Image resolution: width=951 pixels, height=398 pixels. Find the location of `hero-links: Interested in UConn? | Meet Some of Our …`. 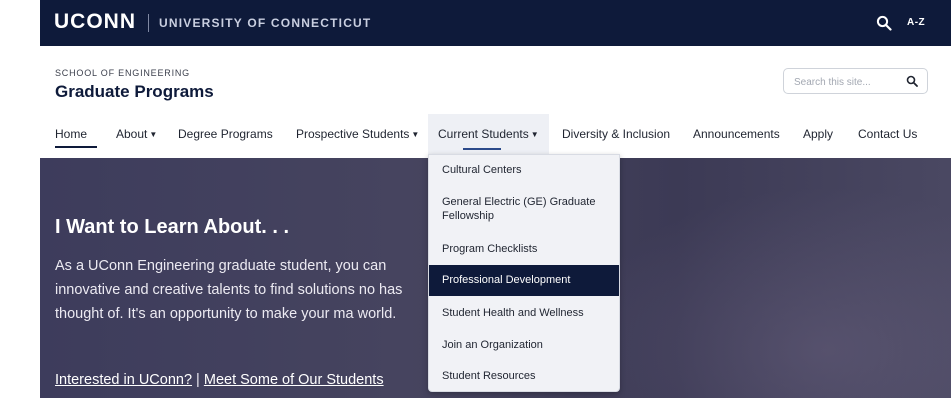

hero-links: Interested in UConn? | Meet Some of Our … is located at coordinates (219, 380).